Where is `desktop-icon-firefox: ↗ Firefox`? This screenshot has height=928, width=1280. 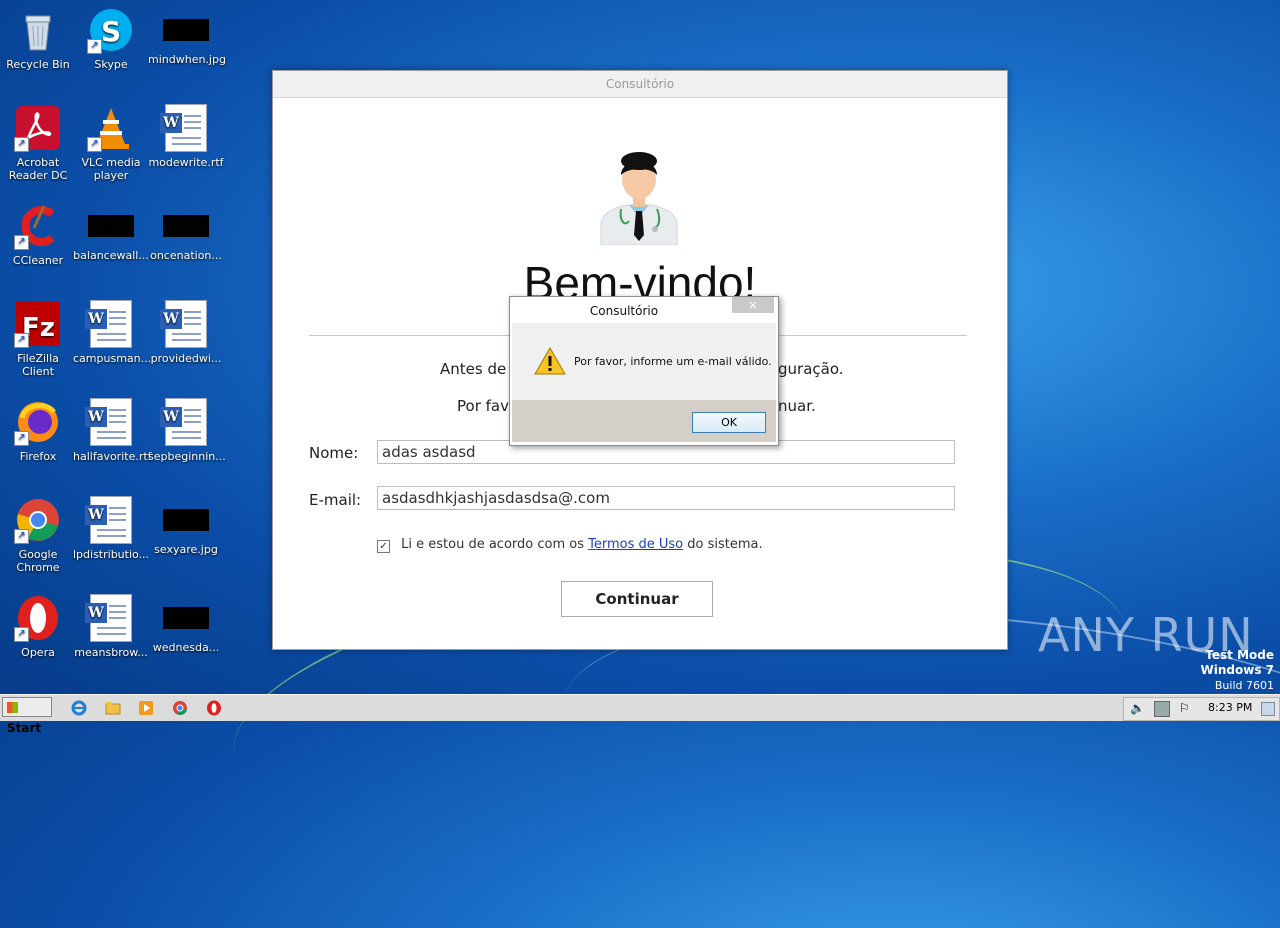 desktop-icon-firefox: ↗ Firefox is located at coordinates (38, 430).